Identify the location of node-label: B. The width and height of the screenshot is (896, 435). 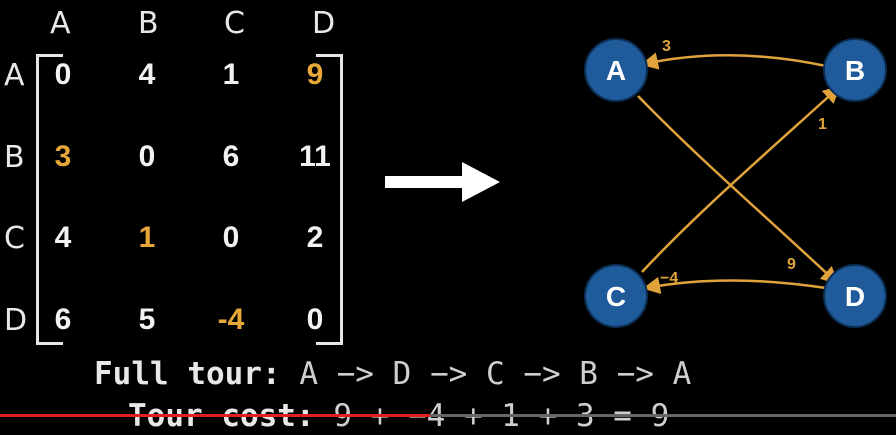
(855, 70).